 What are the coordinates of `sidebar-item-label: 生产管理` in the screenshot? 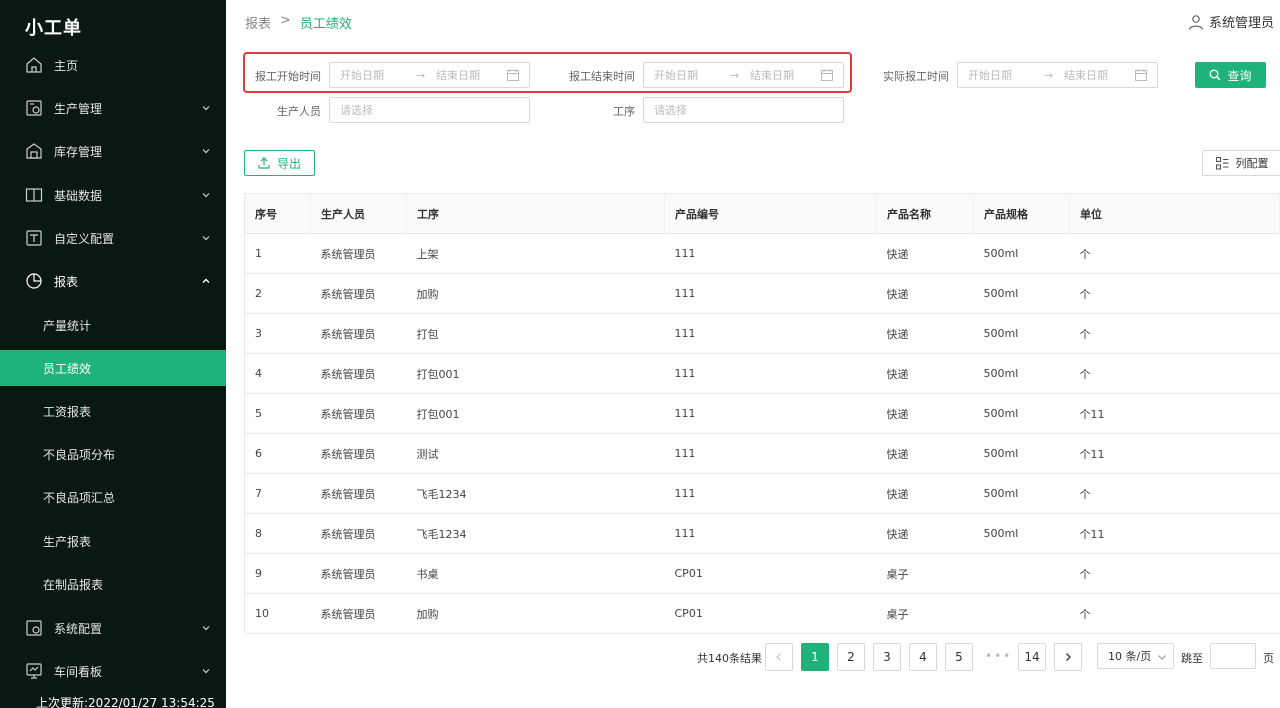 It's located at (78, 108).